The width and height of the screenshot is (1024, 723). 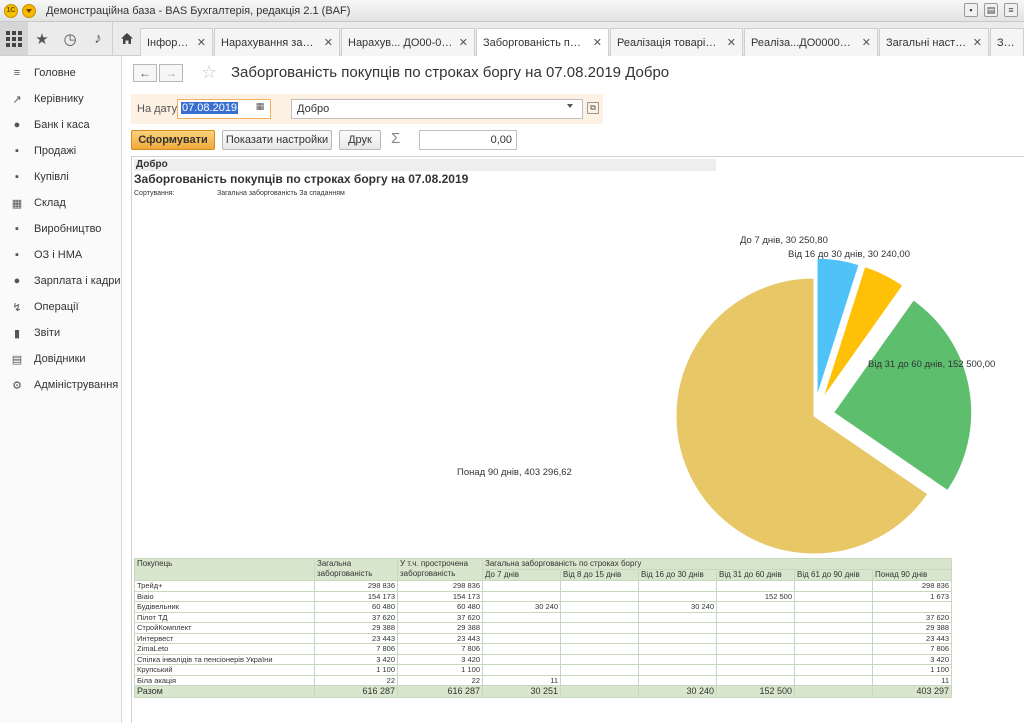 I want to click on all-sections-icon, so click(x=14, y=38).